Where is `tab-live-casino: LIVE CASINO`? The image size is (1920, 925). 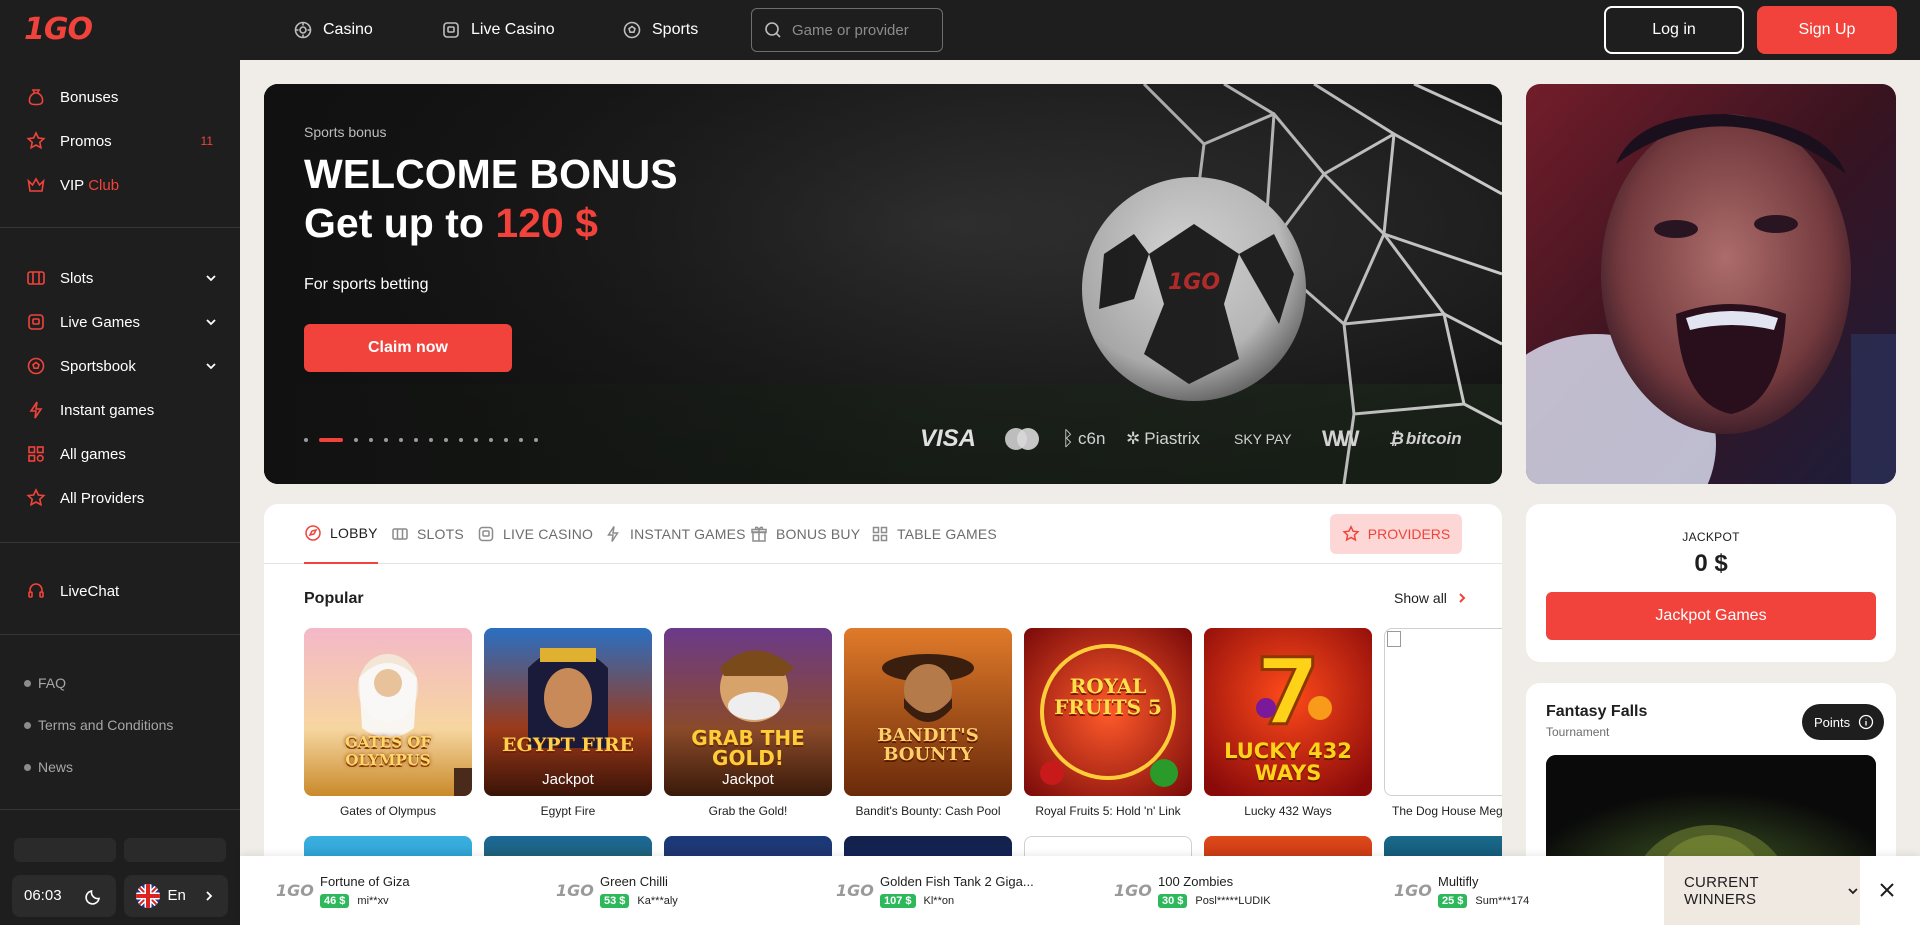 tab-live-casino: LIVE CASINO is located at coordinates (535, 534).